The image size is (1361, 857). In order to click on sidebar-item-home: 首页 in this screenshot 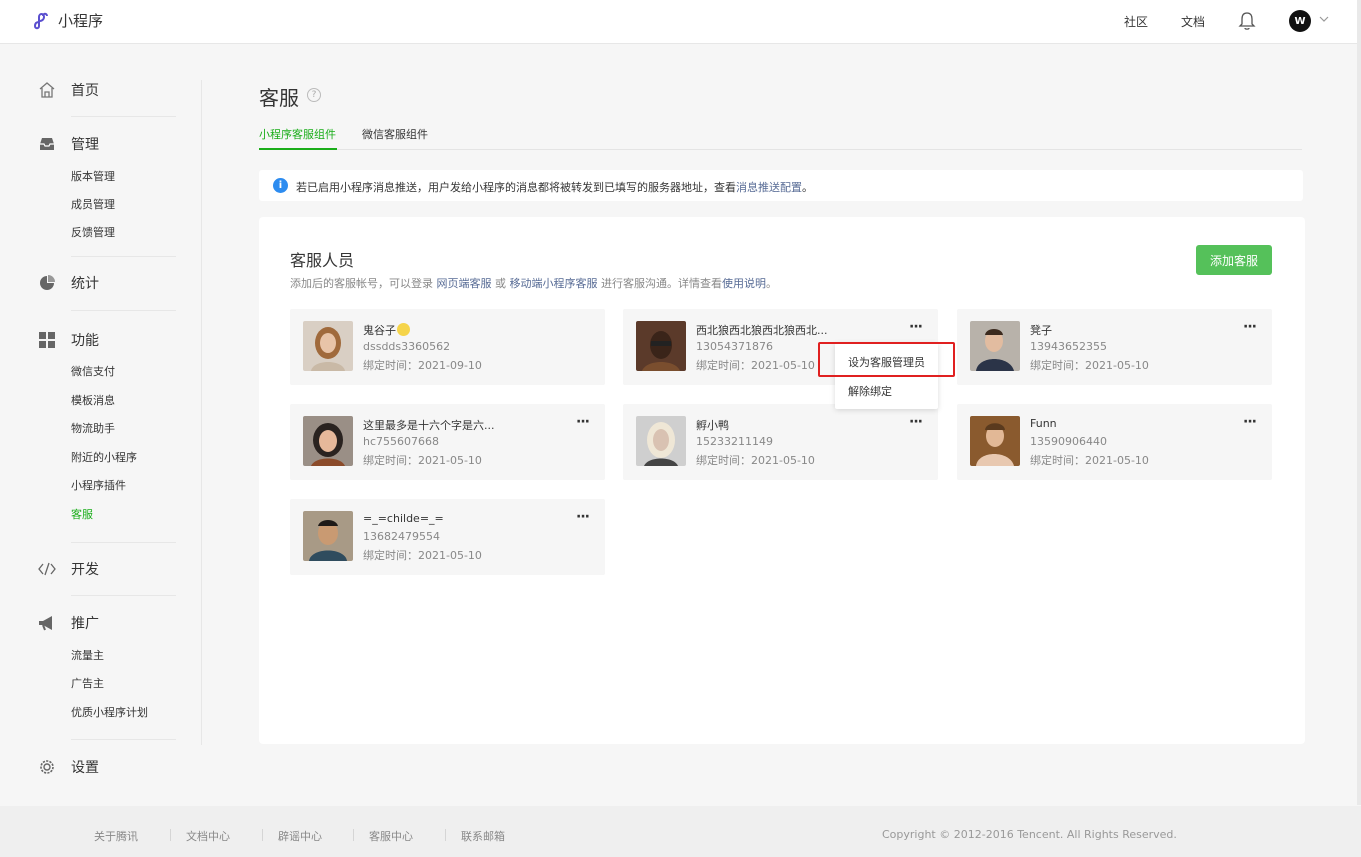, I will do `click(68, 90)`.